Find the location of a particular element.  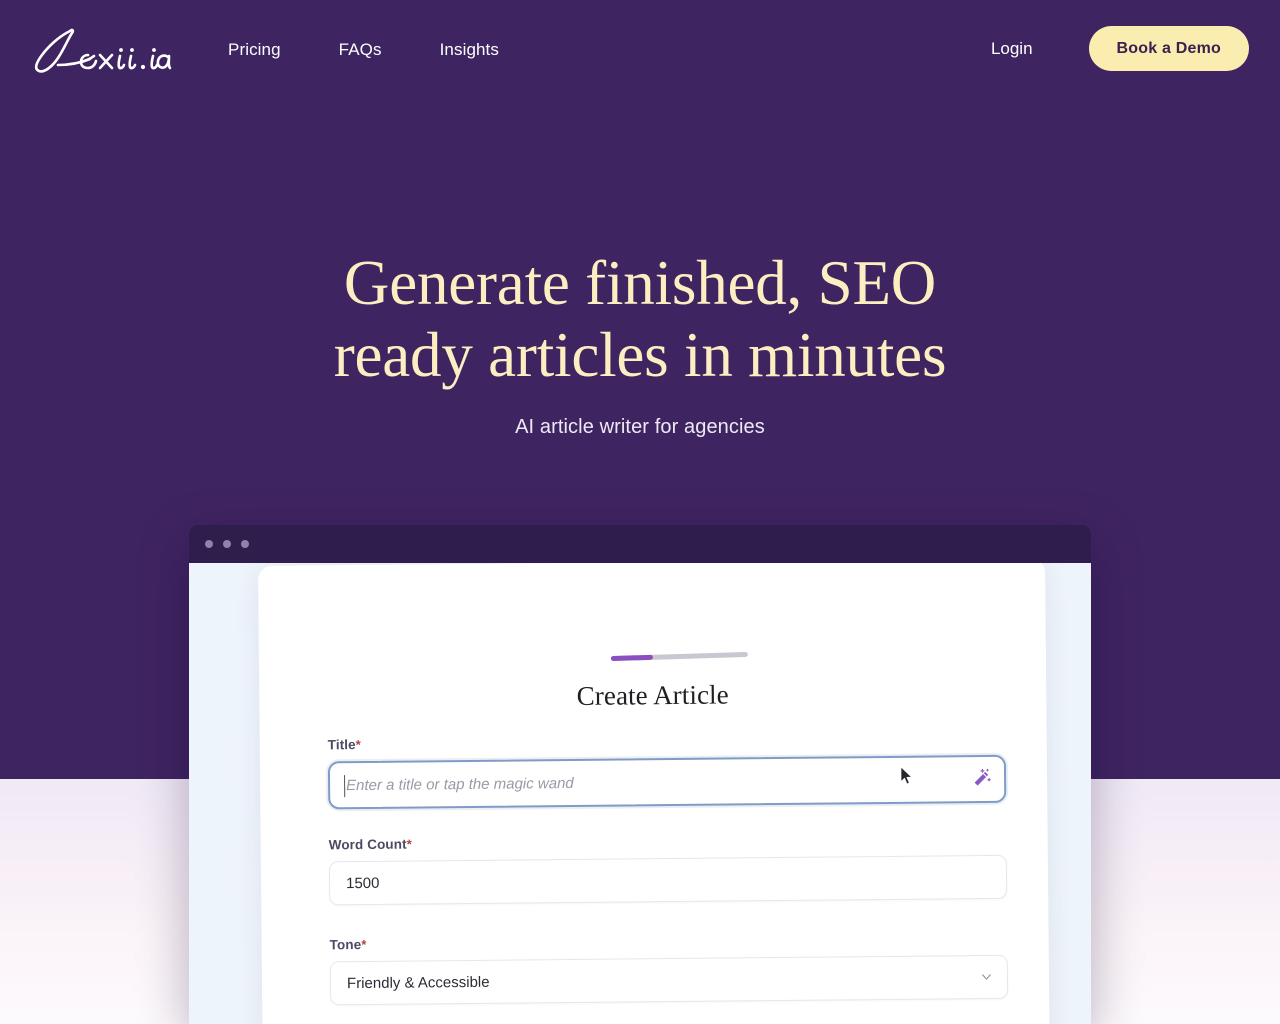

wizard-progress-fill is located at coordinates (631, 658).